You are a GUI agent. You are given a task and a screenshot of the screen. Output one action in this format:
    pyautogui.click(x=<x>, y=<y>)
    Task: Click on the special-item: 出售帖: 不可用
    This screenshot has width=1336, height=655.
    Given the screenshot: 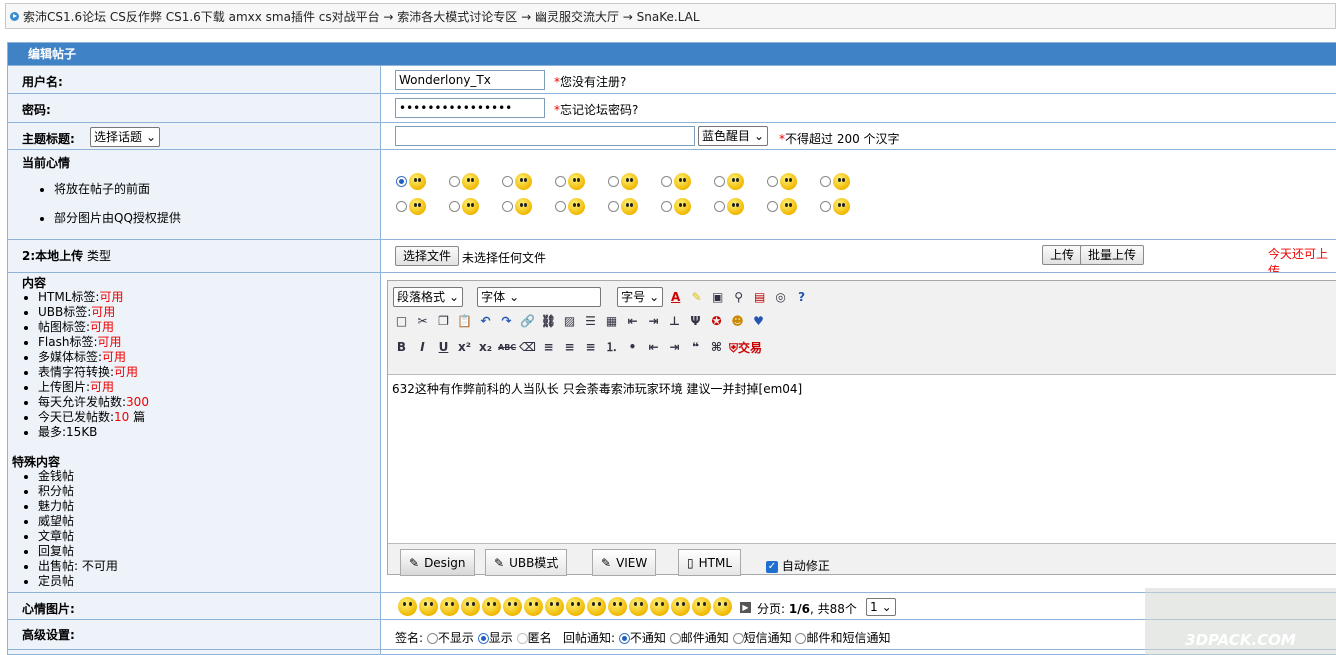 What is the action you would take?
    pyautogui.click(x=209, y=566)
    